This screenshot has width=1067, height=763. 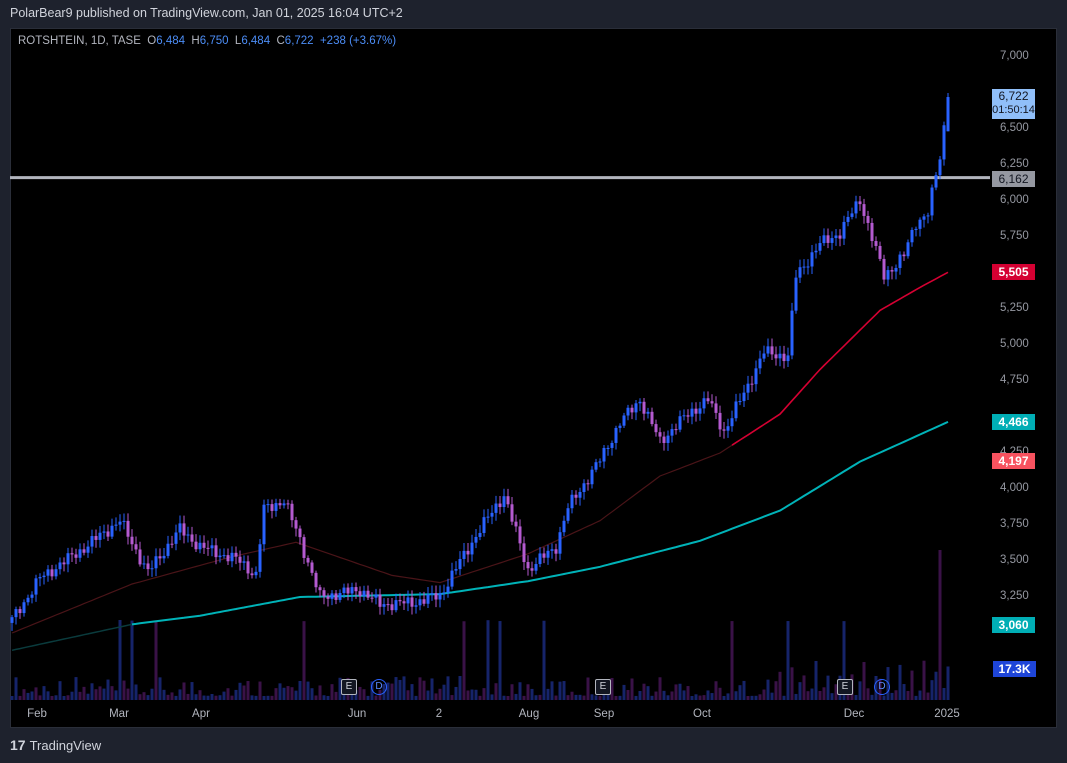 I want to click on tradingview-logo: 17 TradingView, so click(x=55, y=745).